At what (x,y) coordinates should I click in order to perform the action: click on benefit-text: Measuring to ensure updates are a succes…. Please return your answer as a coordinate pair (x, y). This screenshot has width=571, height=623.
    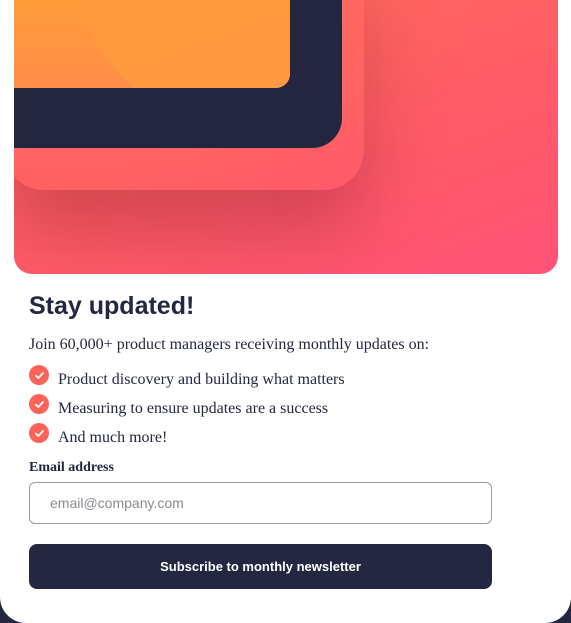
    Looking at the image, I should click on (193, 408).